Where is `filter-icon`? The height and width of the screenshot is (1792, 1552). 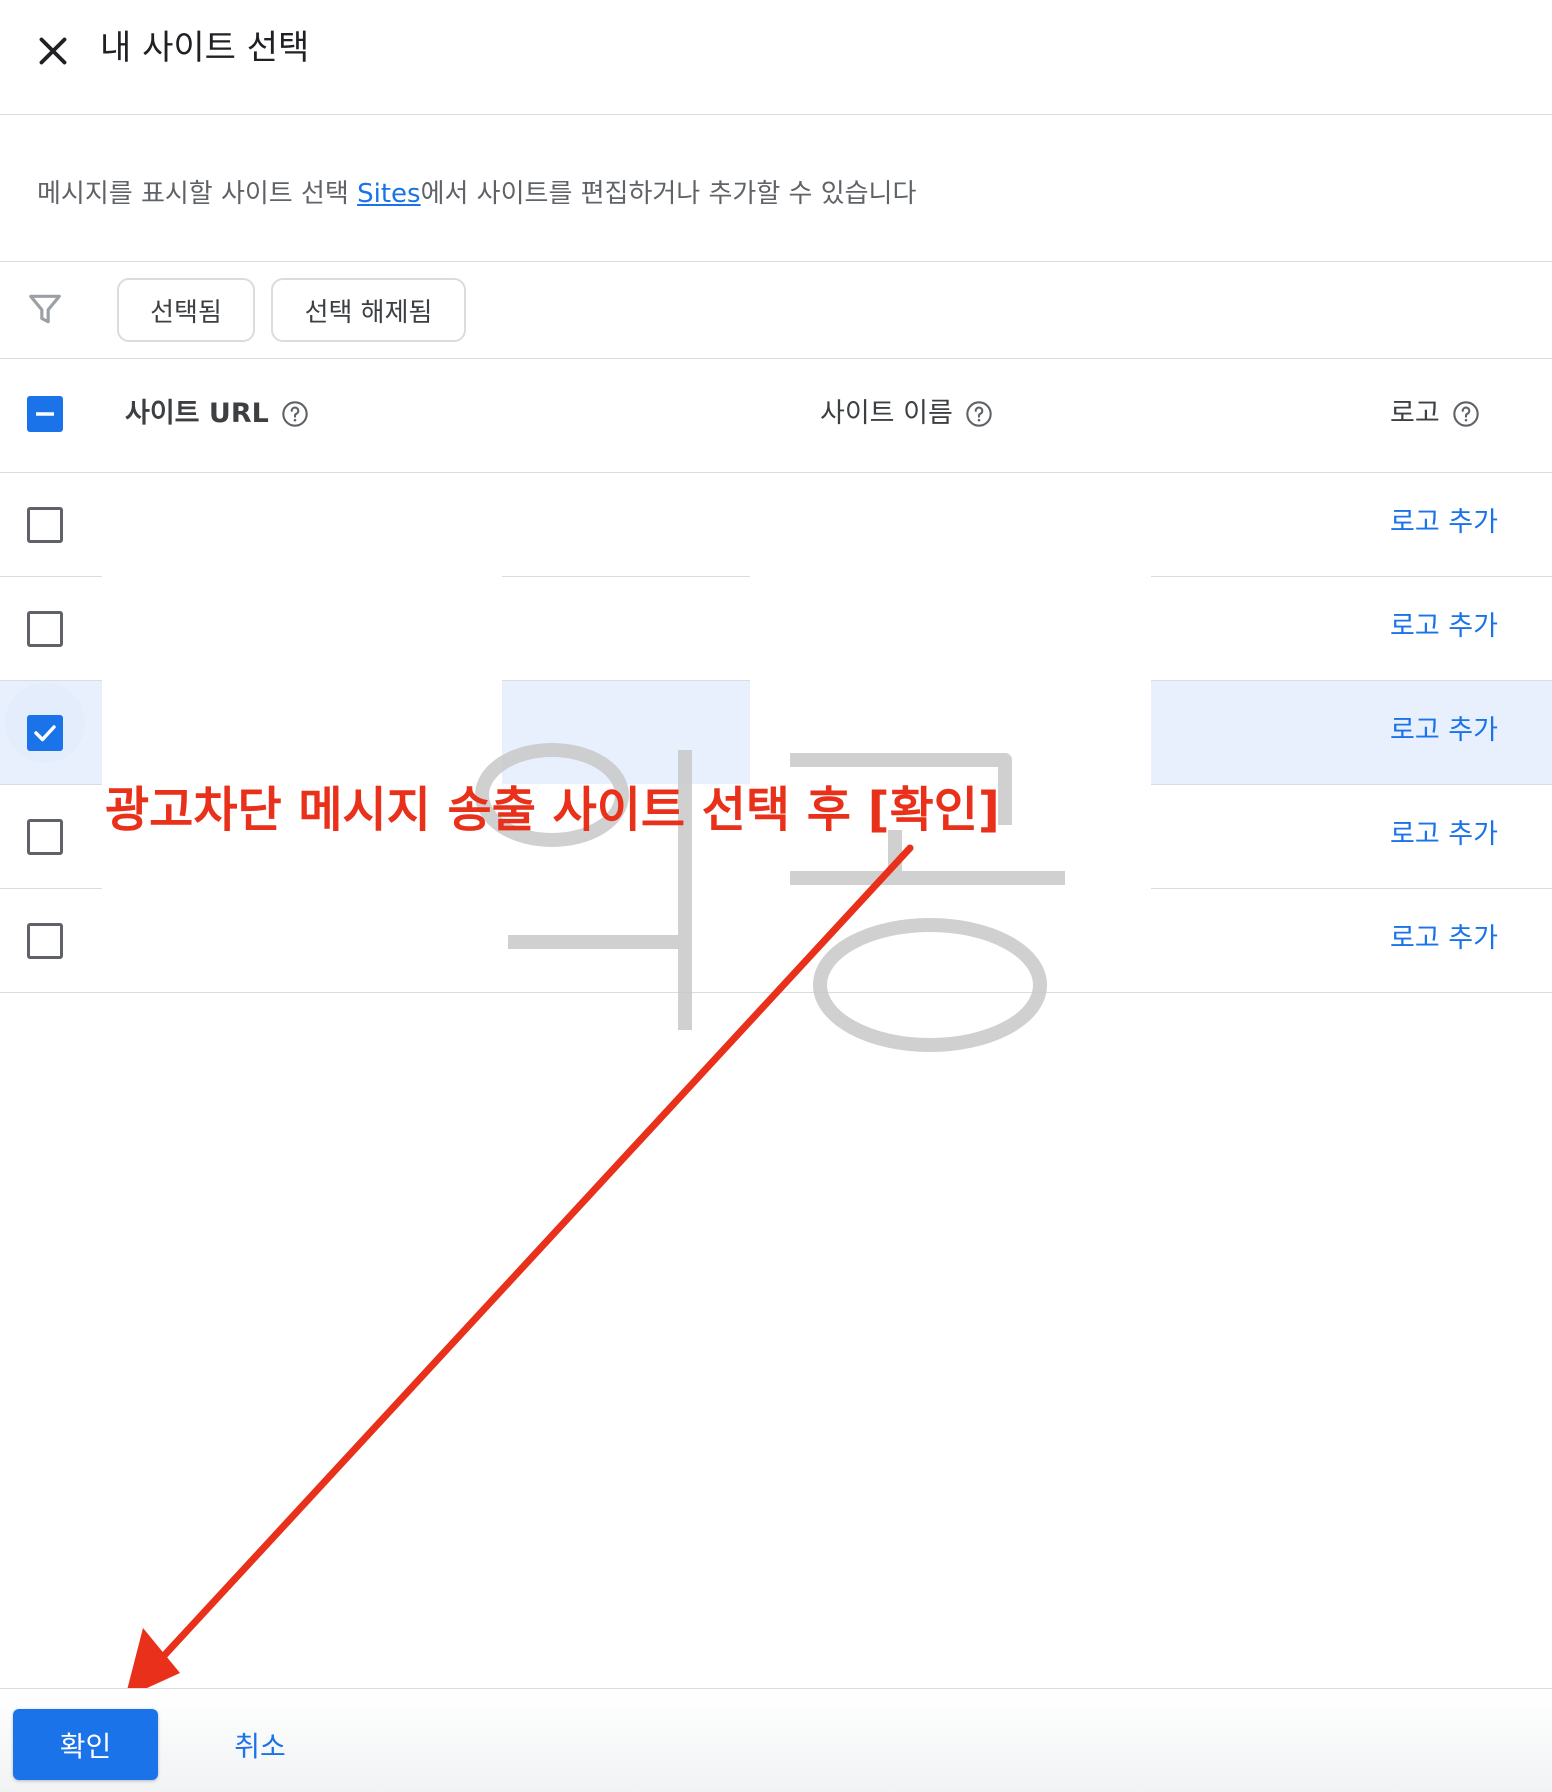 filter-icon is located at coordinates (45, 309).